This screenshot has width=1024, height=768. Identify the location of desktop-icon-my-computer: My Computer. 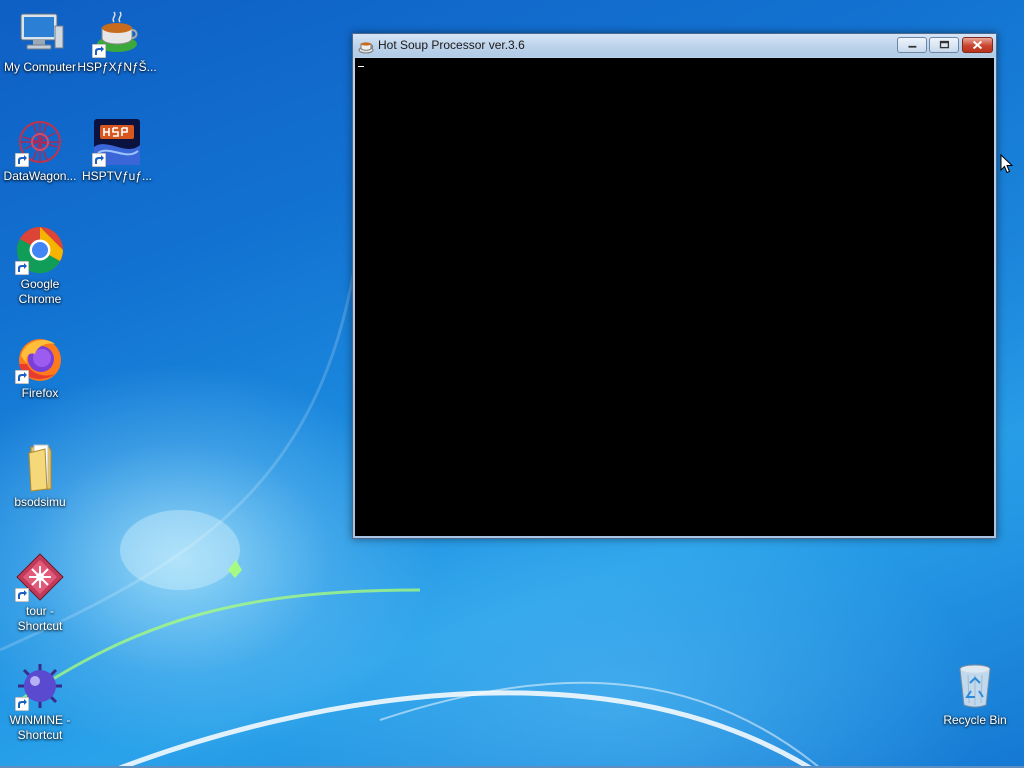
(40, 41).